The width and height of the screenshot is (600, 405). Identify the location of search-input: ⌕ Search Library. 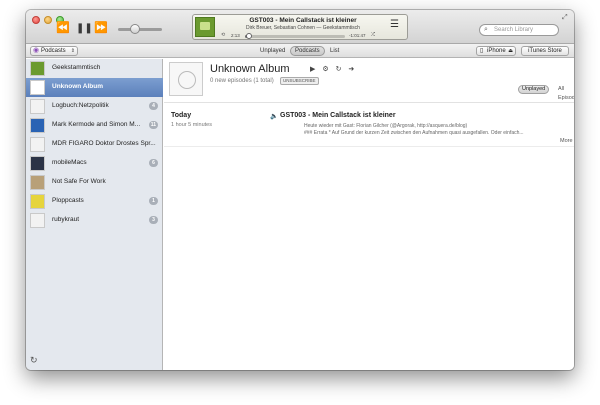
(519, 30).